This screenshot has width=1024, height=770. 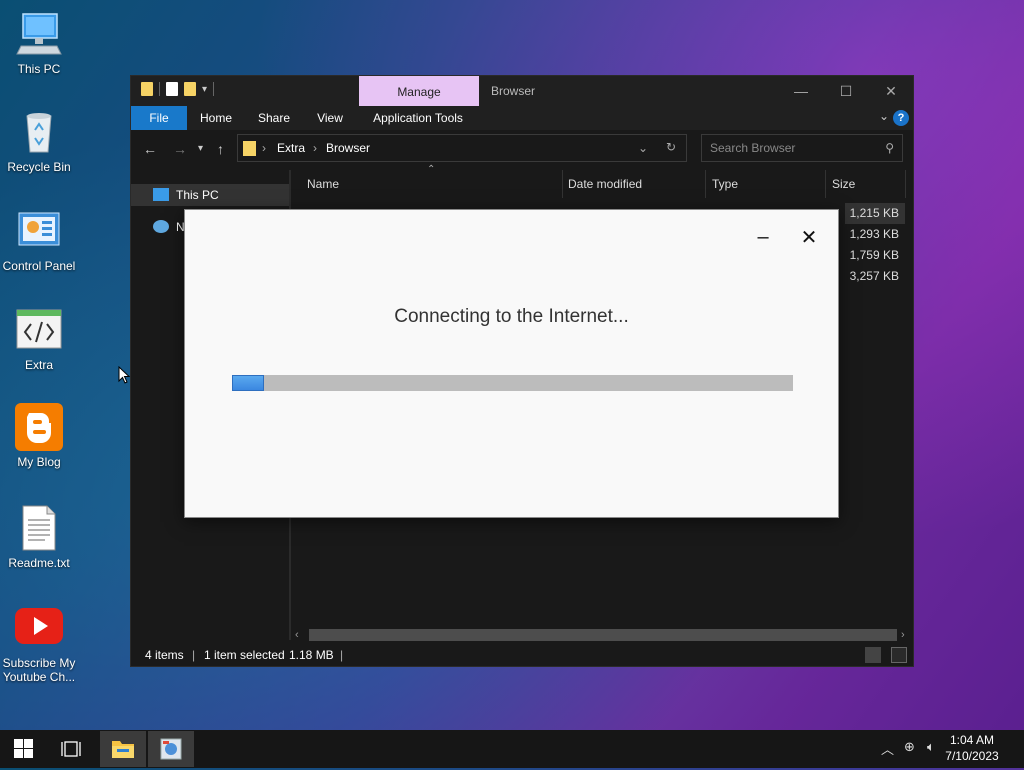 I want to click on title-bar: ▾ Manage Browser — ☐ ✕, so click(x=522, y=91).